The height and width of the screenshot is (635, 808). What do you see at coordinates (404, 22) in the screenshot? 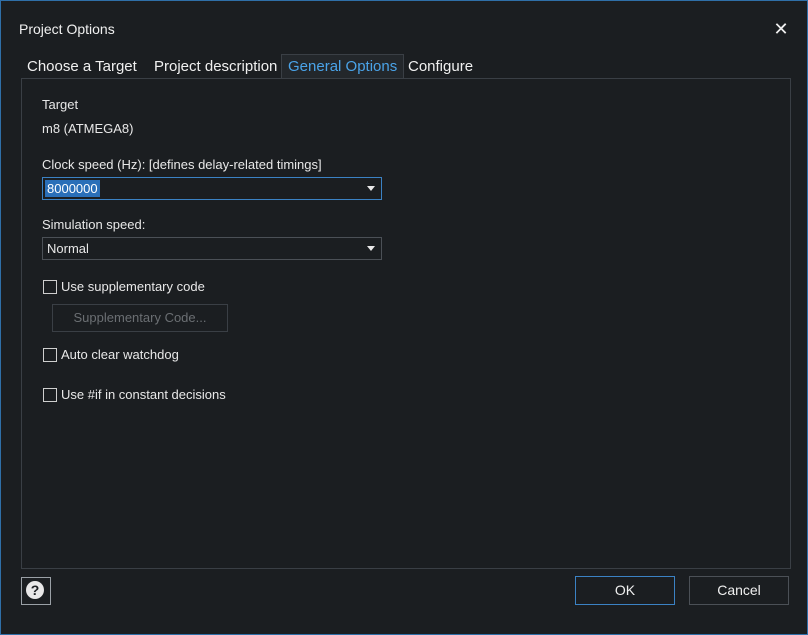
I see `title-bar: Project Options ✕` at bounding box center [404, 22].